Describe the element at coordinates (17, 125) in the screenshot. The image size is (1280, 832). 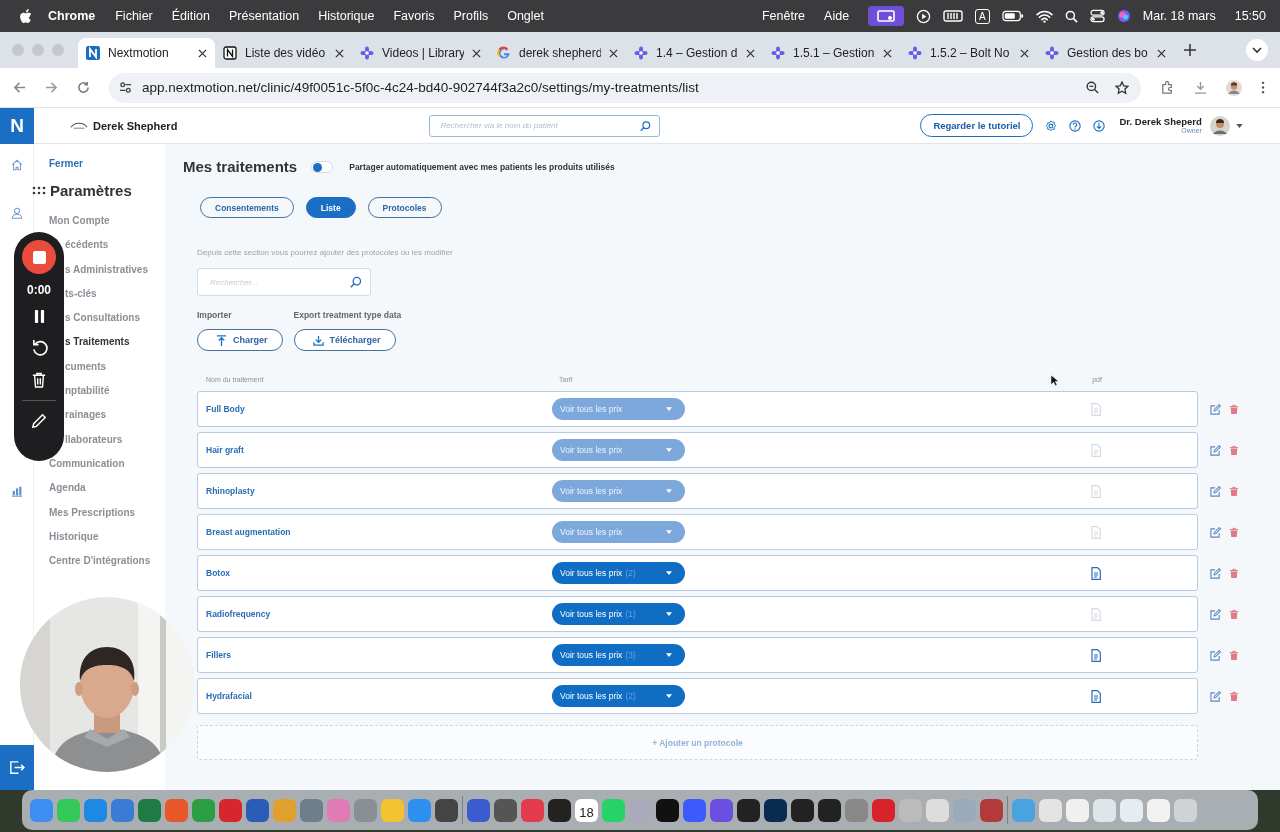
I see `app-logo: N` at that location.